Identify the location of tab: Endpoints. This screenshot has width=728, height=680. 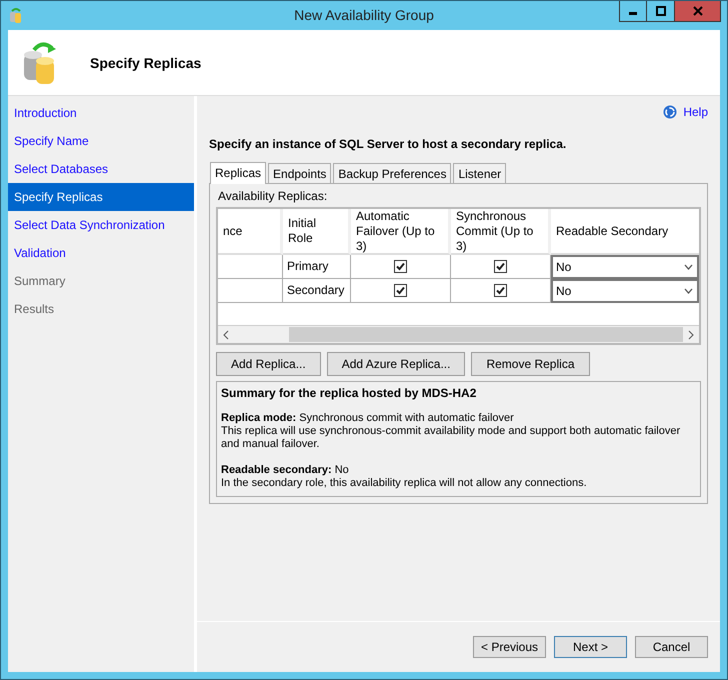
(300, 173).